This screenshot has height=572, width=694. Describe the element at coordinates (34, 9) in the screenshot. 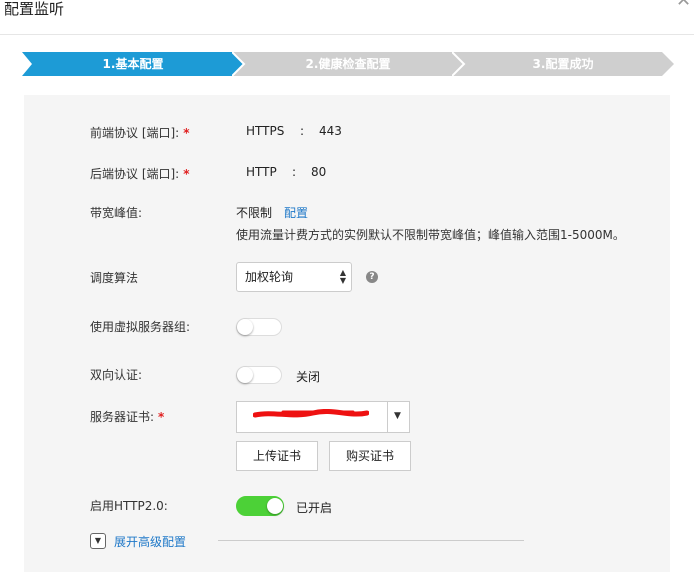

I see `dialog-title: 配置监听` at that location.